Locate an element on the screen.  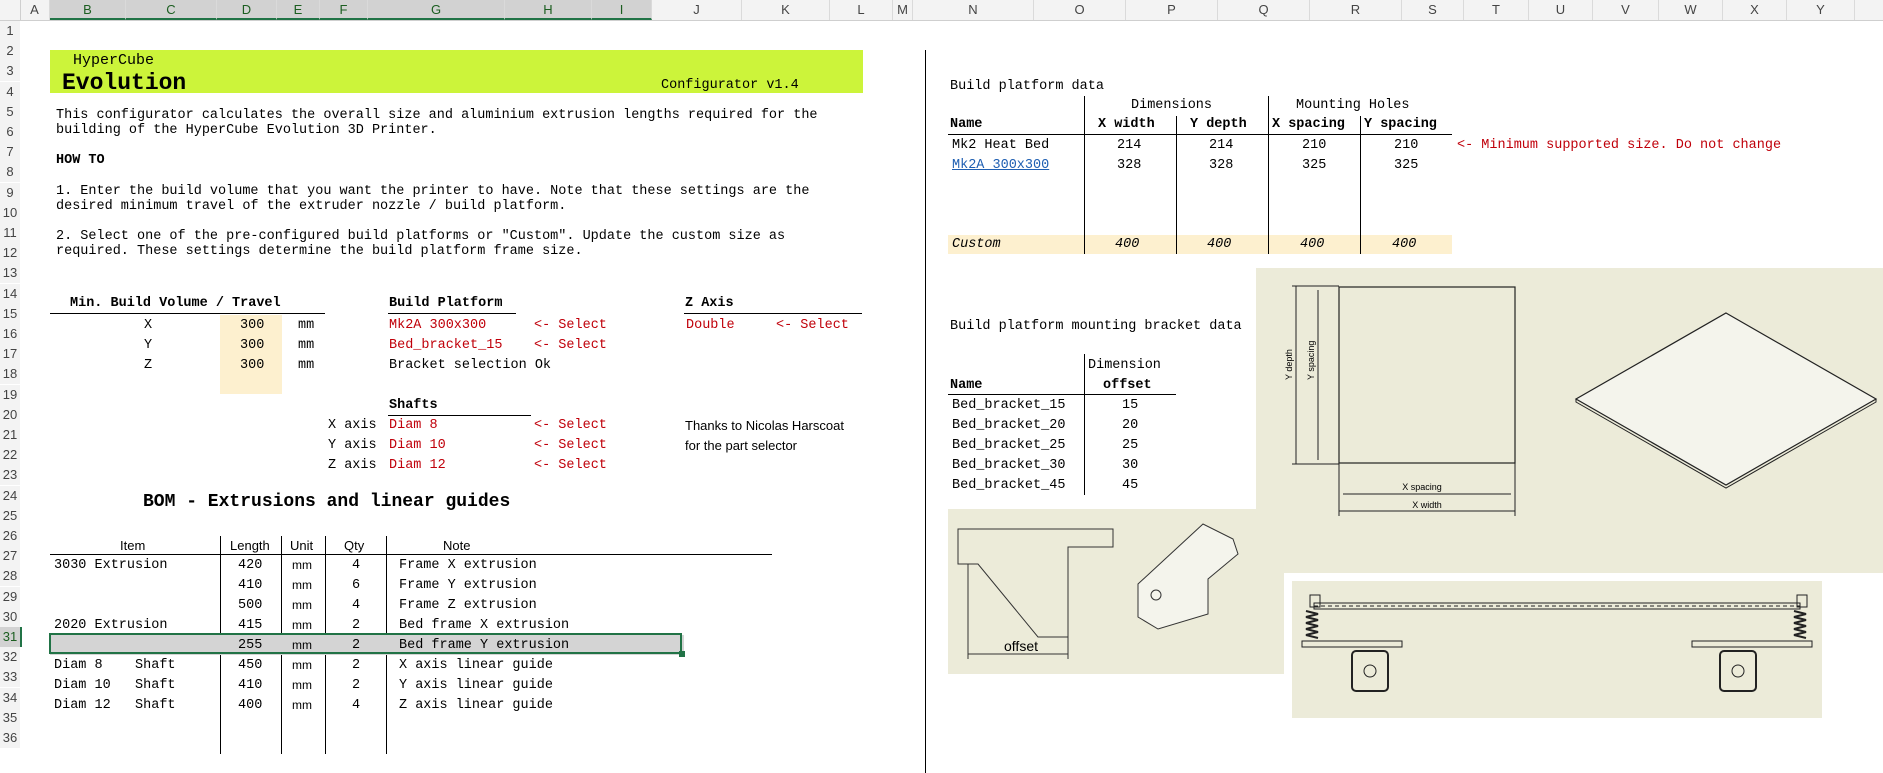
column-header-T: T is located at coordinates (1496, 10).